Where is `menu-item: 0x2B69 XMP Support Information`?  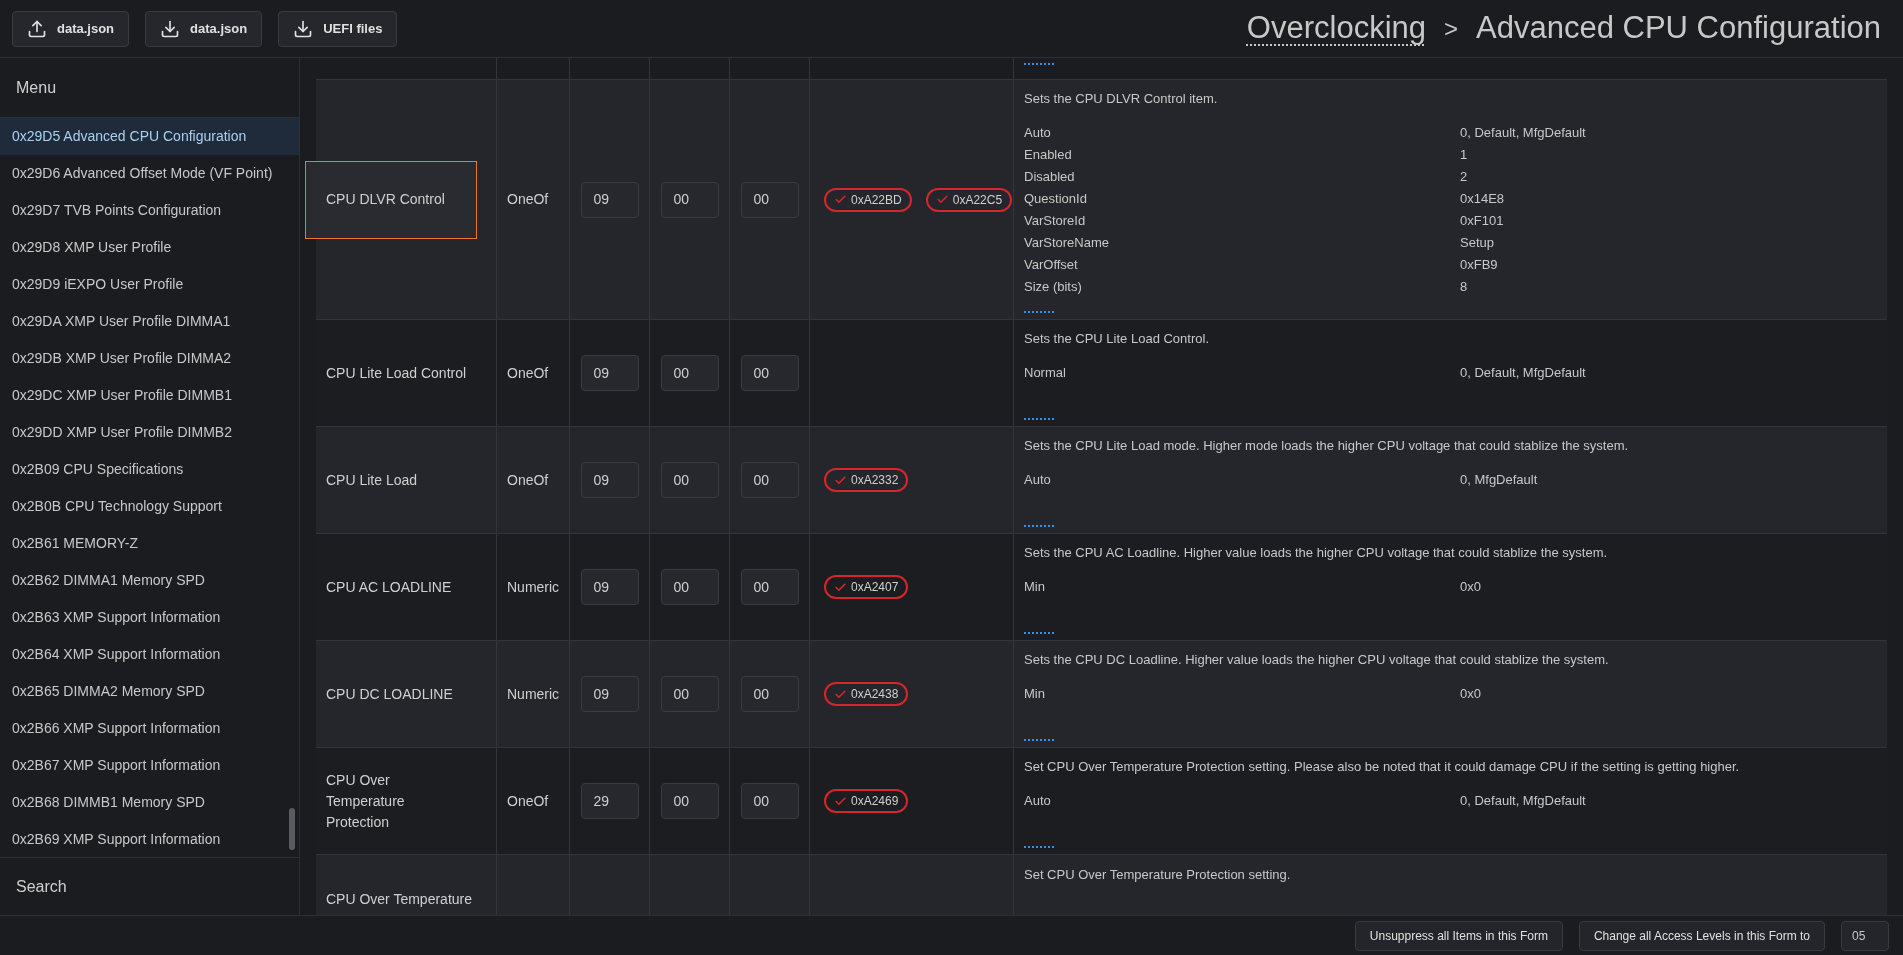
menu-item: 0x2B69 XMP Support Information is located at coordinates (149, 839).